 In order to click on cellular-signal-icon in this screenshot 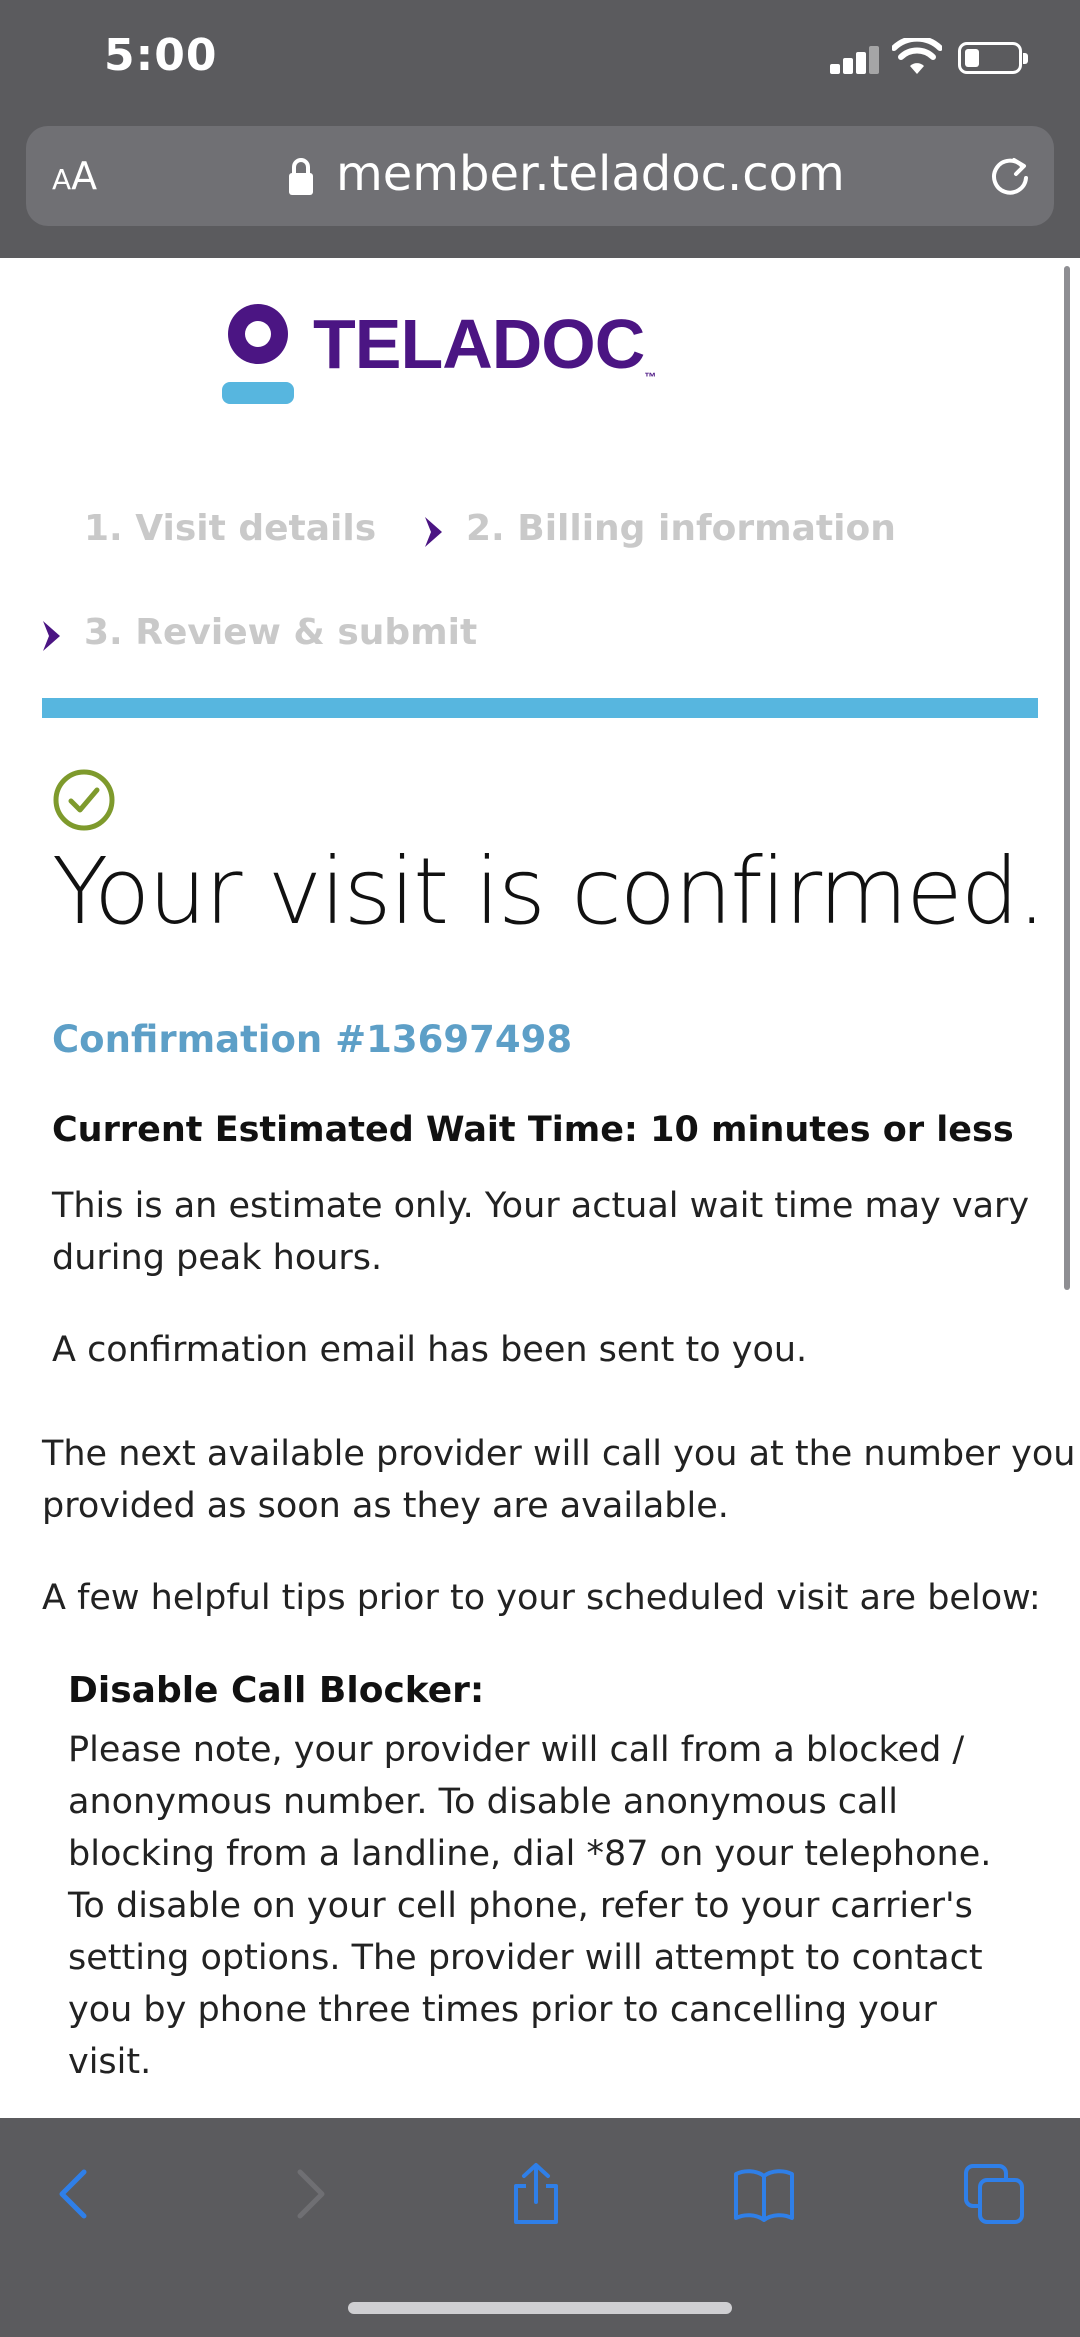, I will do `click(855, 59)`.